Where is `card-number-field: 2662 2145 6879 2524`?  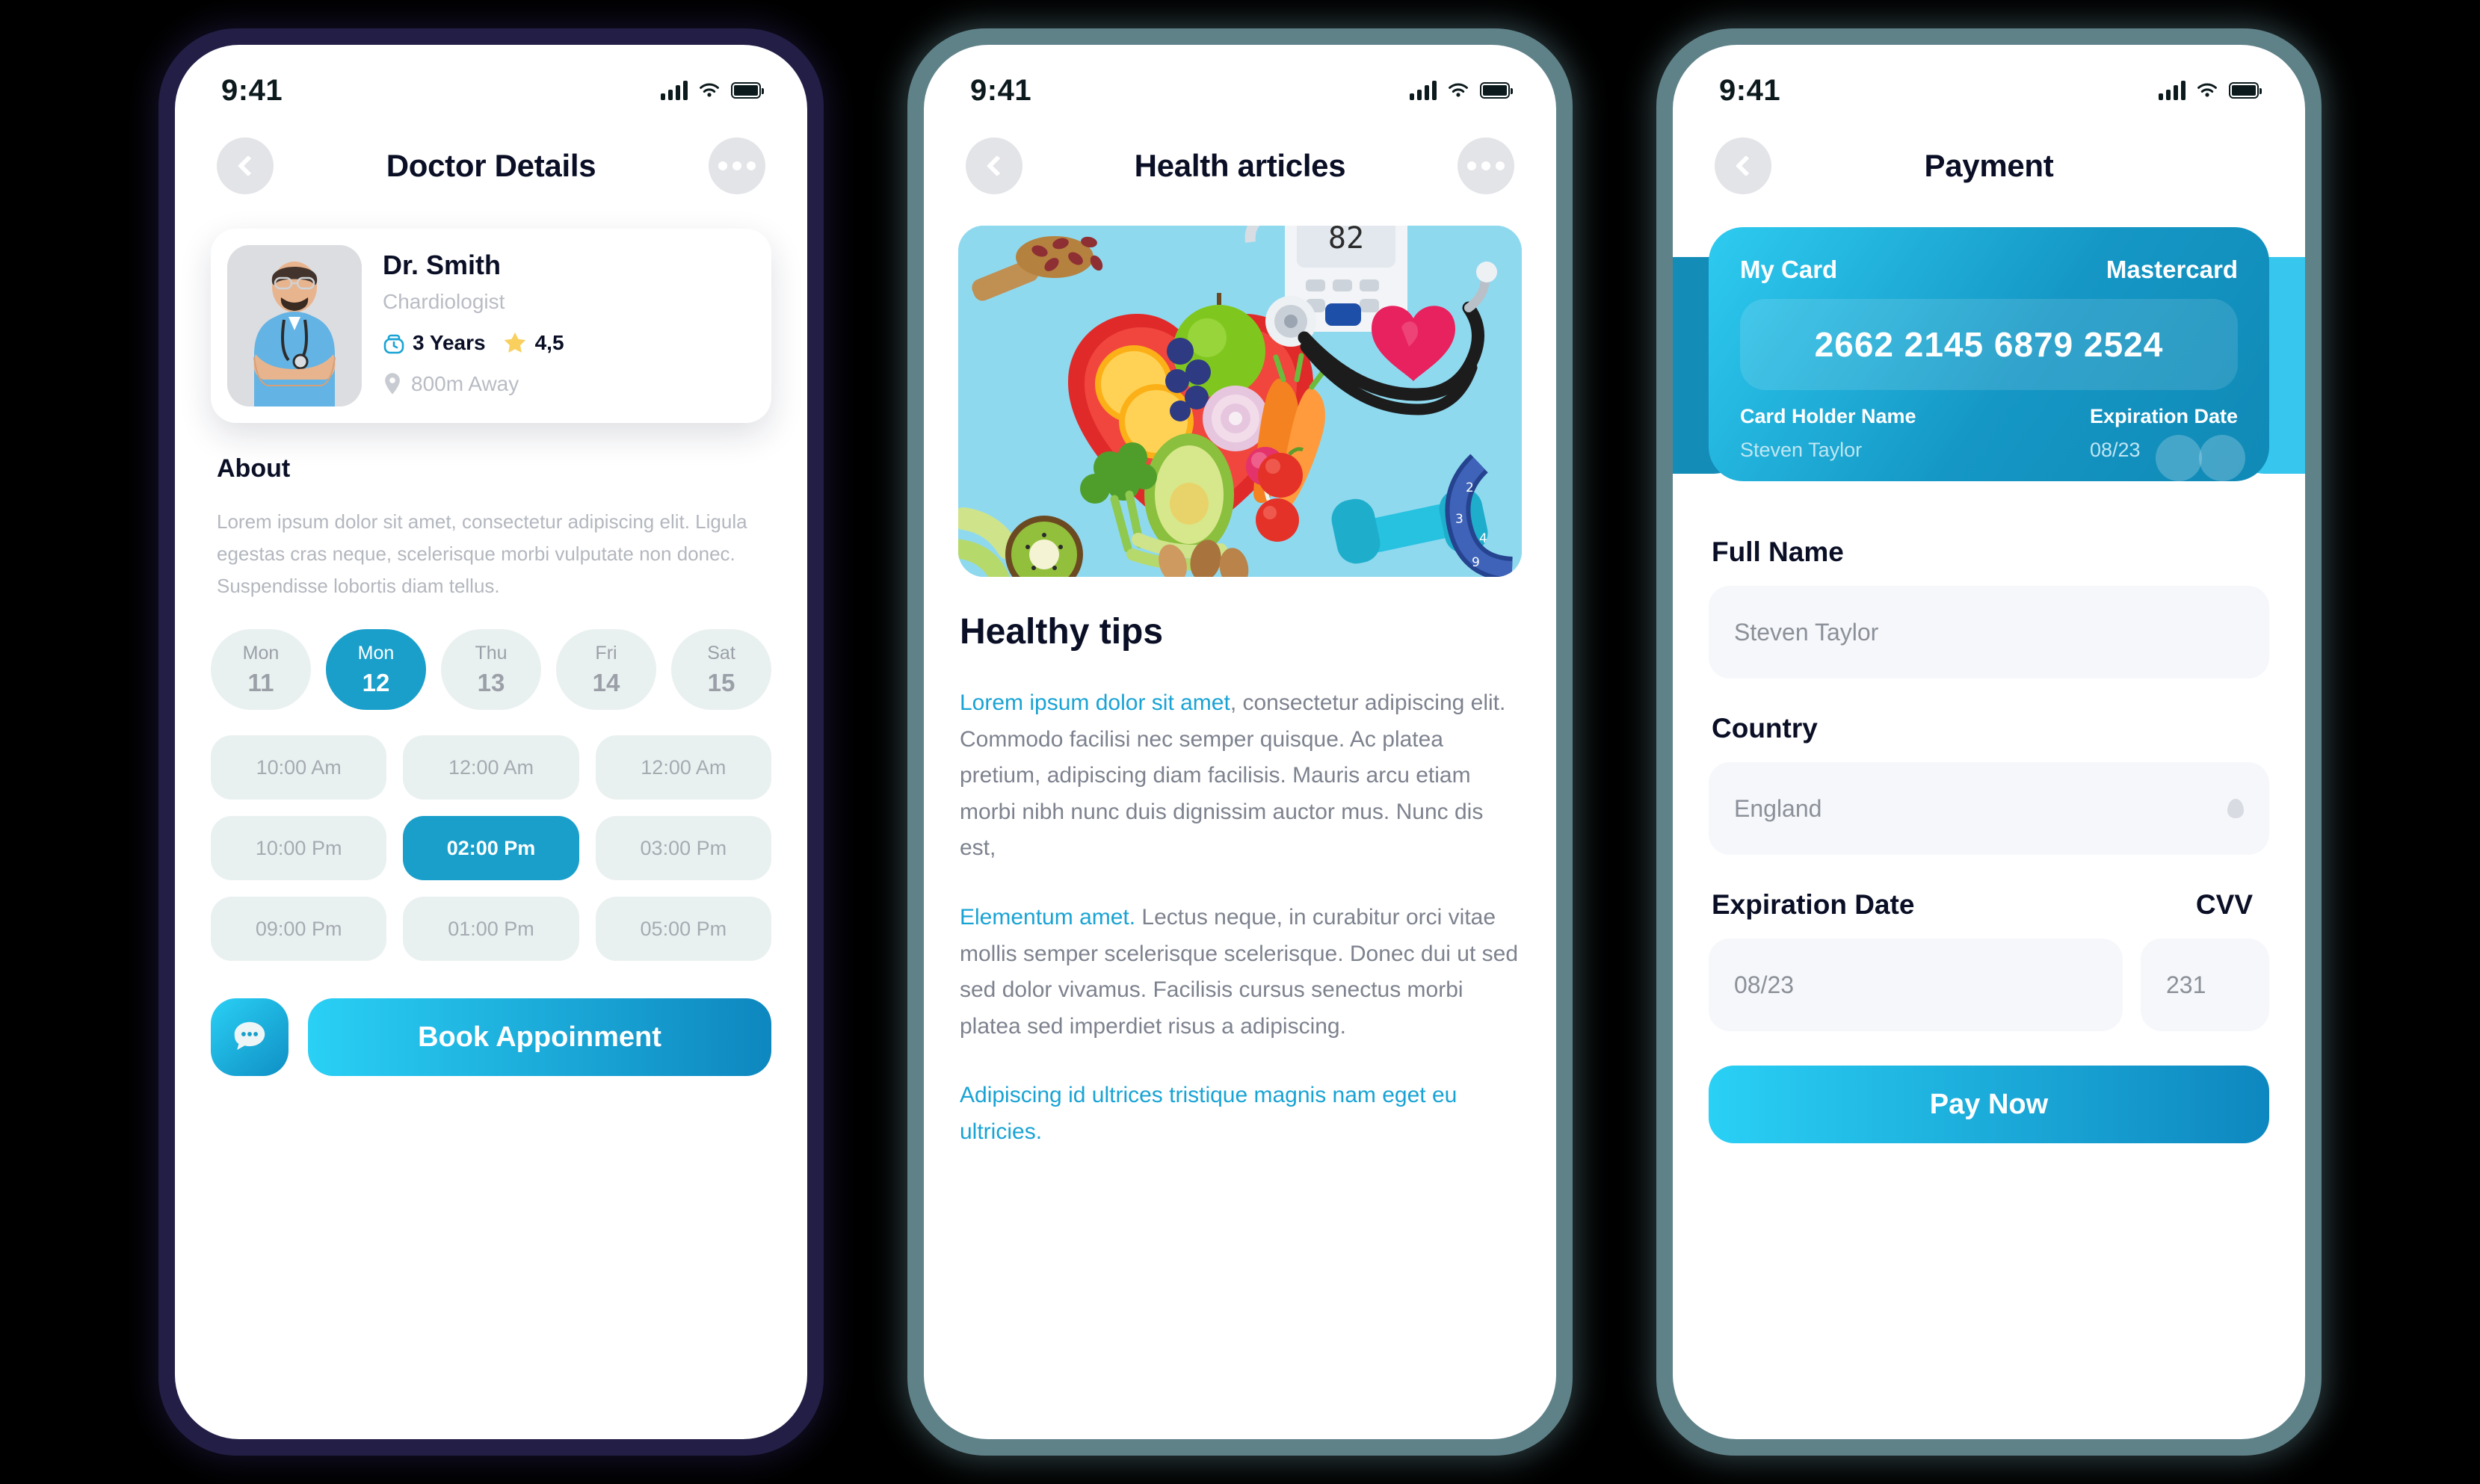 card-number-field: 2662 2145 6879 2524 is located at coordinates (1989, 345).